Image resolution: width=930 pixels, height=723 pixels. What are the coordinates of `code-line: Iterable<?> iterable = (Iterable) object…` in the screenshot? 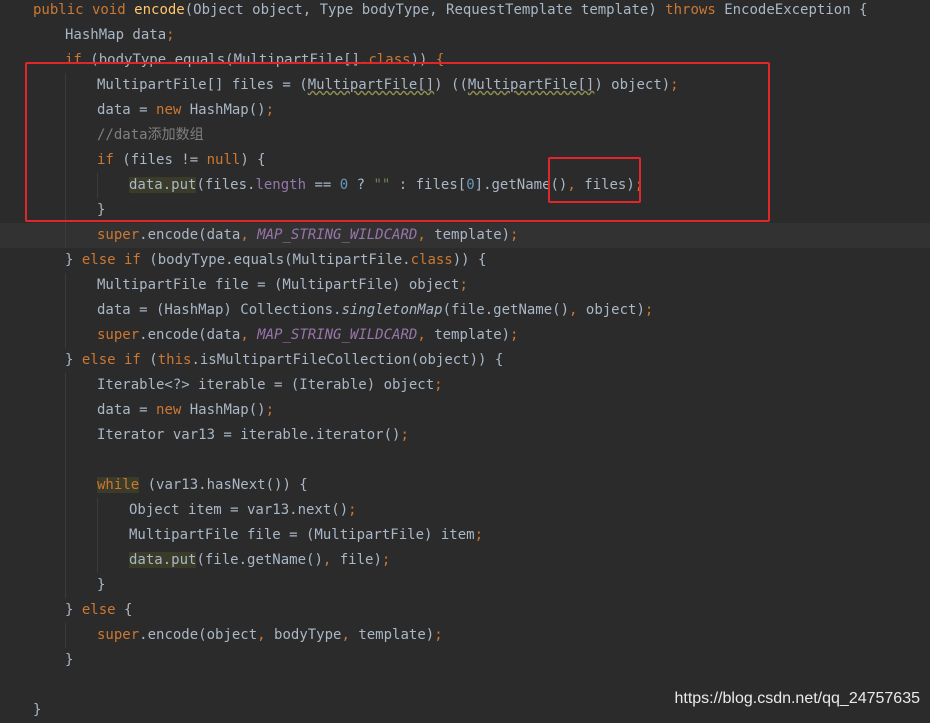 It's located at (465, 385).